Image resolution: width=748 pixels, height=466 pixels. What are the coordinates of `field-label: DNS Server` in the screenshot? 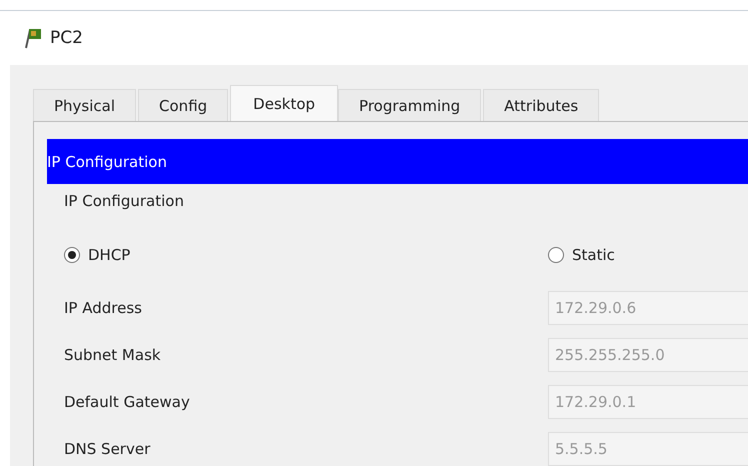 It's located at (108, 449).